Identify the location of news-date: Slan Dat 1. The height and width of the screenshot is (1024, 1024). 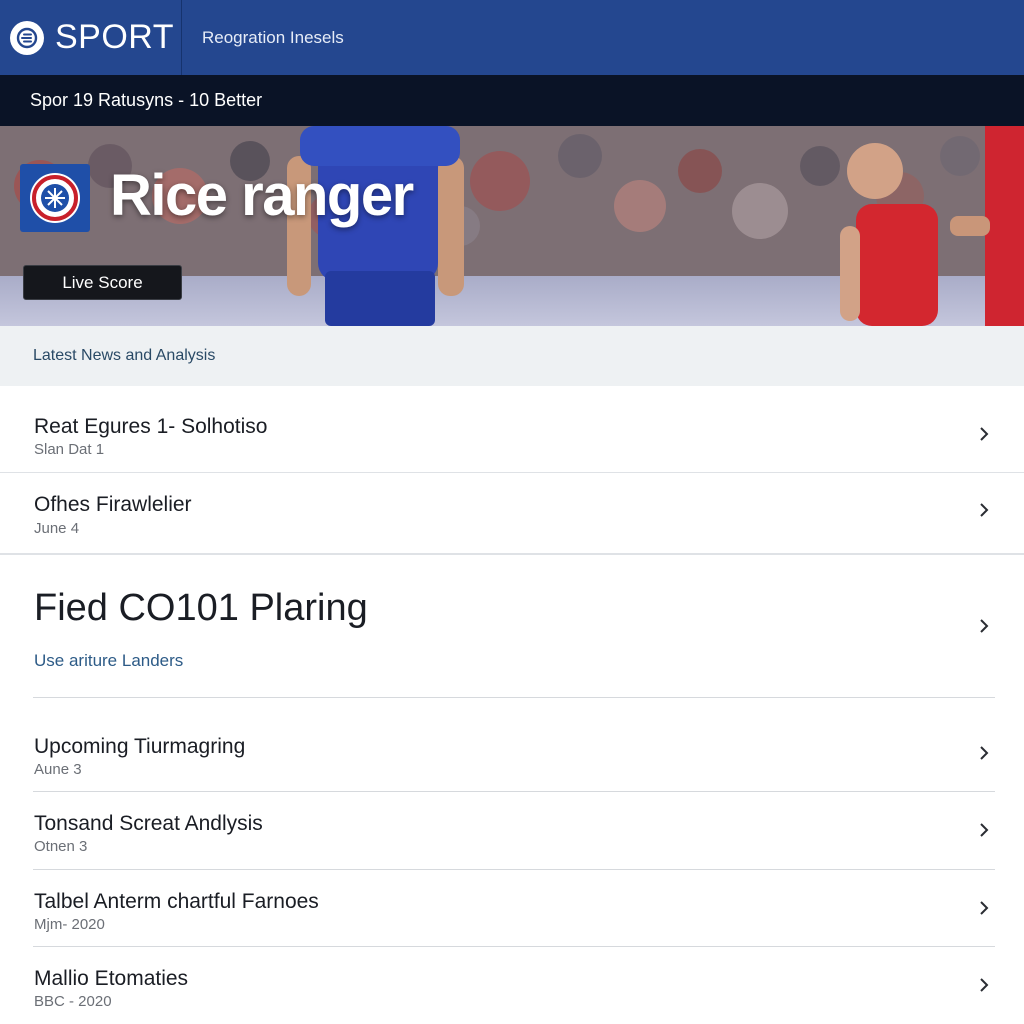
(69, 449).